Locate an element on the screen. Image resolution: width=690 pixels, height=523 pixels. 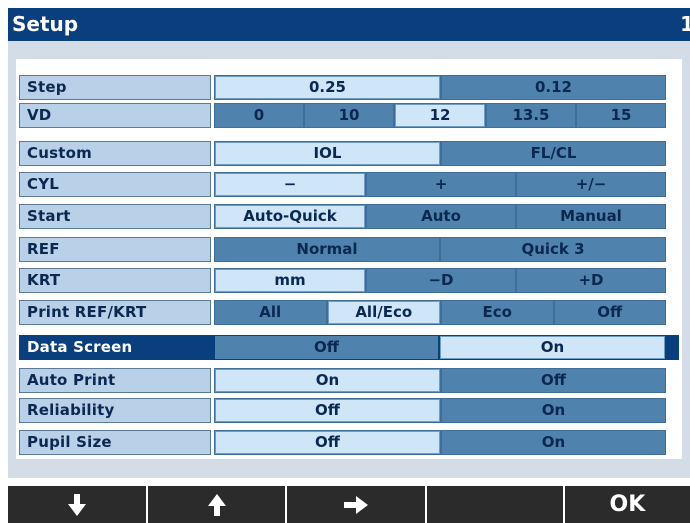
setting-options: Normal Quick 3 is located at coordinates (440, 249).